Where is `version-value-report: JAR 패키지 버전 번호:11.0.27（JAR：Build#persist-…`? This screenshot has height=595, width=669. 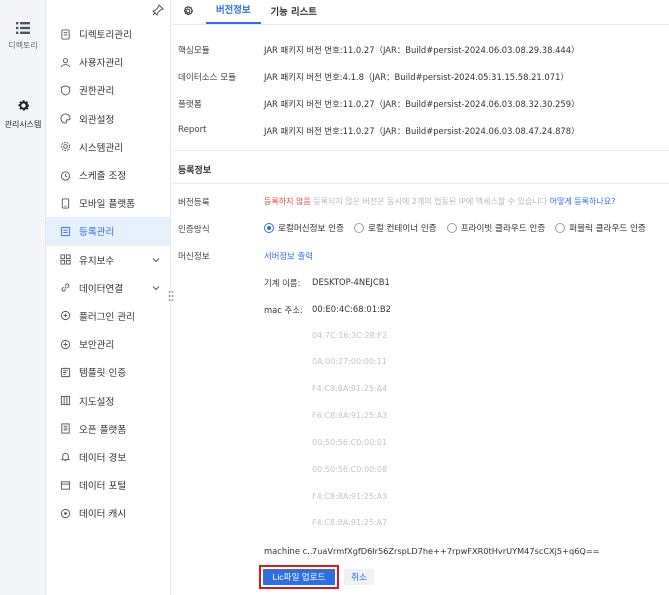 version-value-report: JAR 패키지 버전 번호:11.0.27（JAR：Build#persist-… is located at coordinates (422, 131).